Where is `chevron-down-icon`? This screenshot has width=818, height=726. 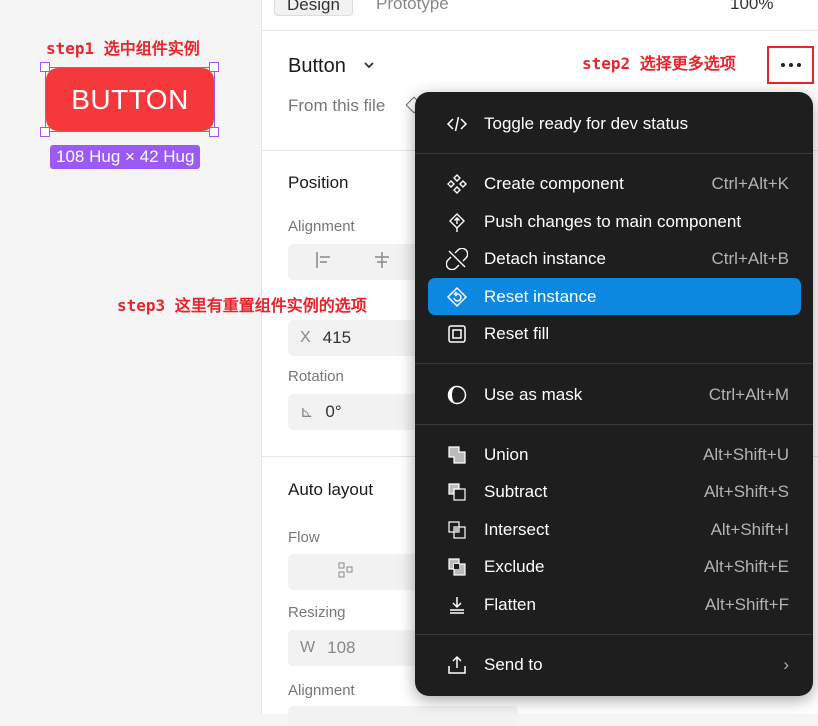 chevron-down-icon is located at coordinates (369, 66).